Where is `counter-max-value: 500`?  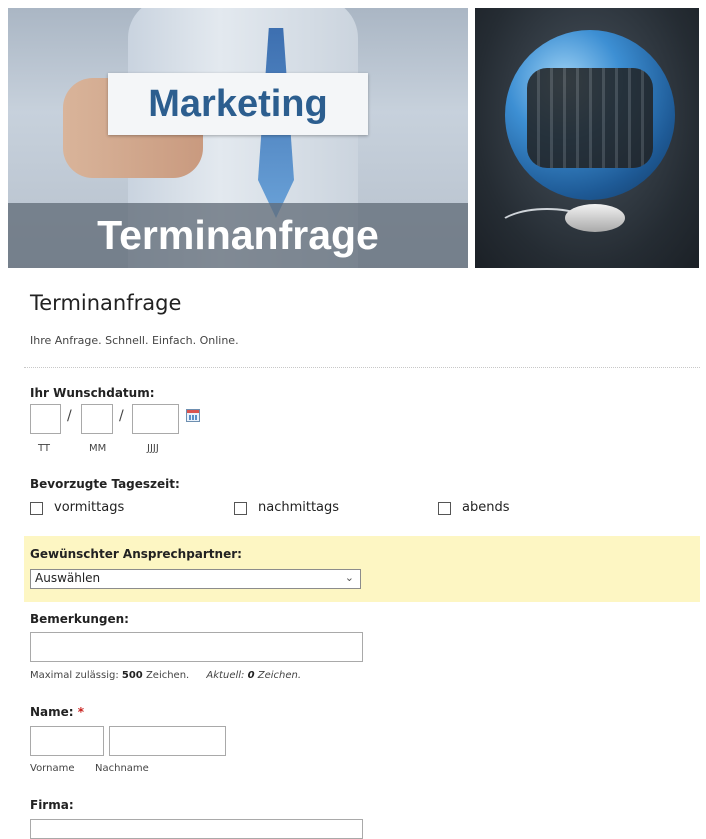 counter-max-value: 500 is located at coordinates (132, 675).